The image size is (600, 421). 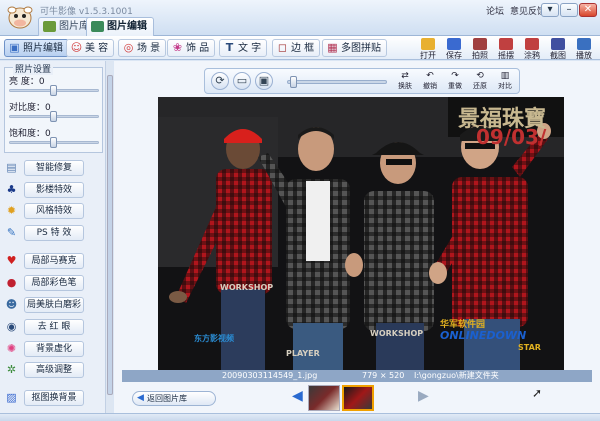 I want to click on left-panel-scrollbar, so click(x=109, y=237).